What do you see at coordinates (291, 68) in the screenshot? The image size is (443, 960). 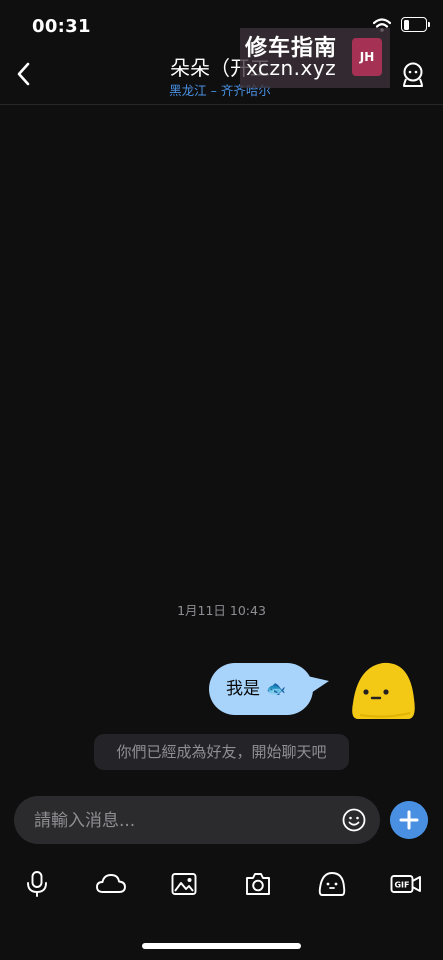 I see `watermark-url: xczn.xyz` at bounding box center [291, 68].